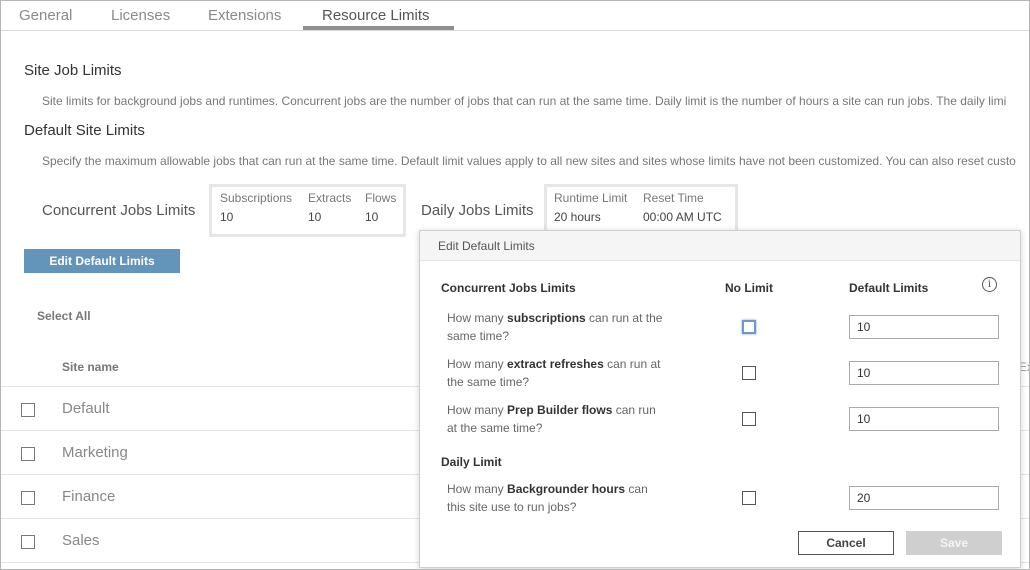 Image resolution: width=1030 pixels, height=570 pixels. What do you see at coordinates (211, 497) in the screenshot?
I see `table-row: Finance` at bounding box center [211, 497].